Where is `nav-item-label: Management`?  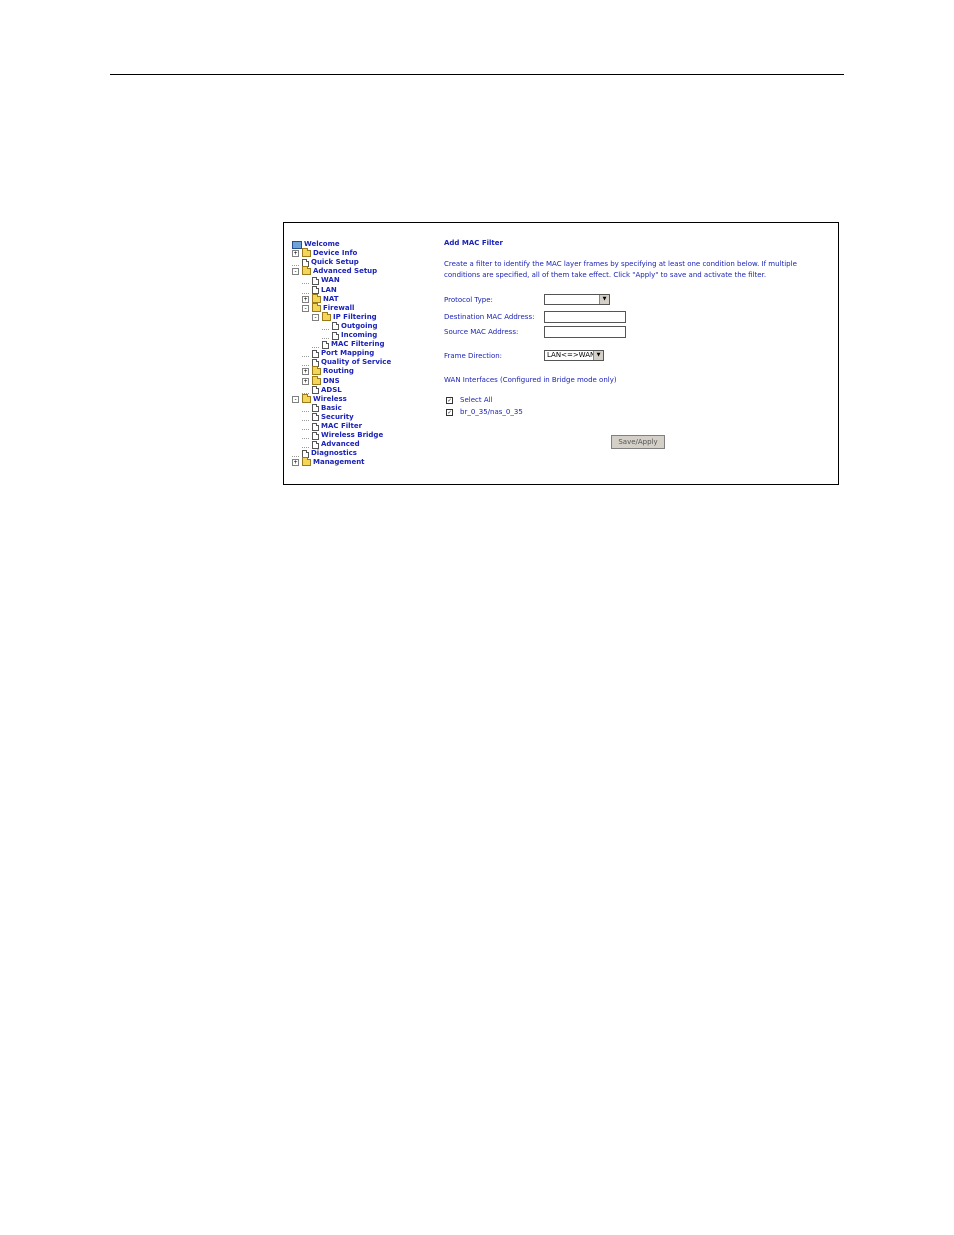 nav-item-label: Management is located at coordinates (339, 462).